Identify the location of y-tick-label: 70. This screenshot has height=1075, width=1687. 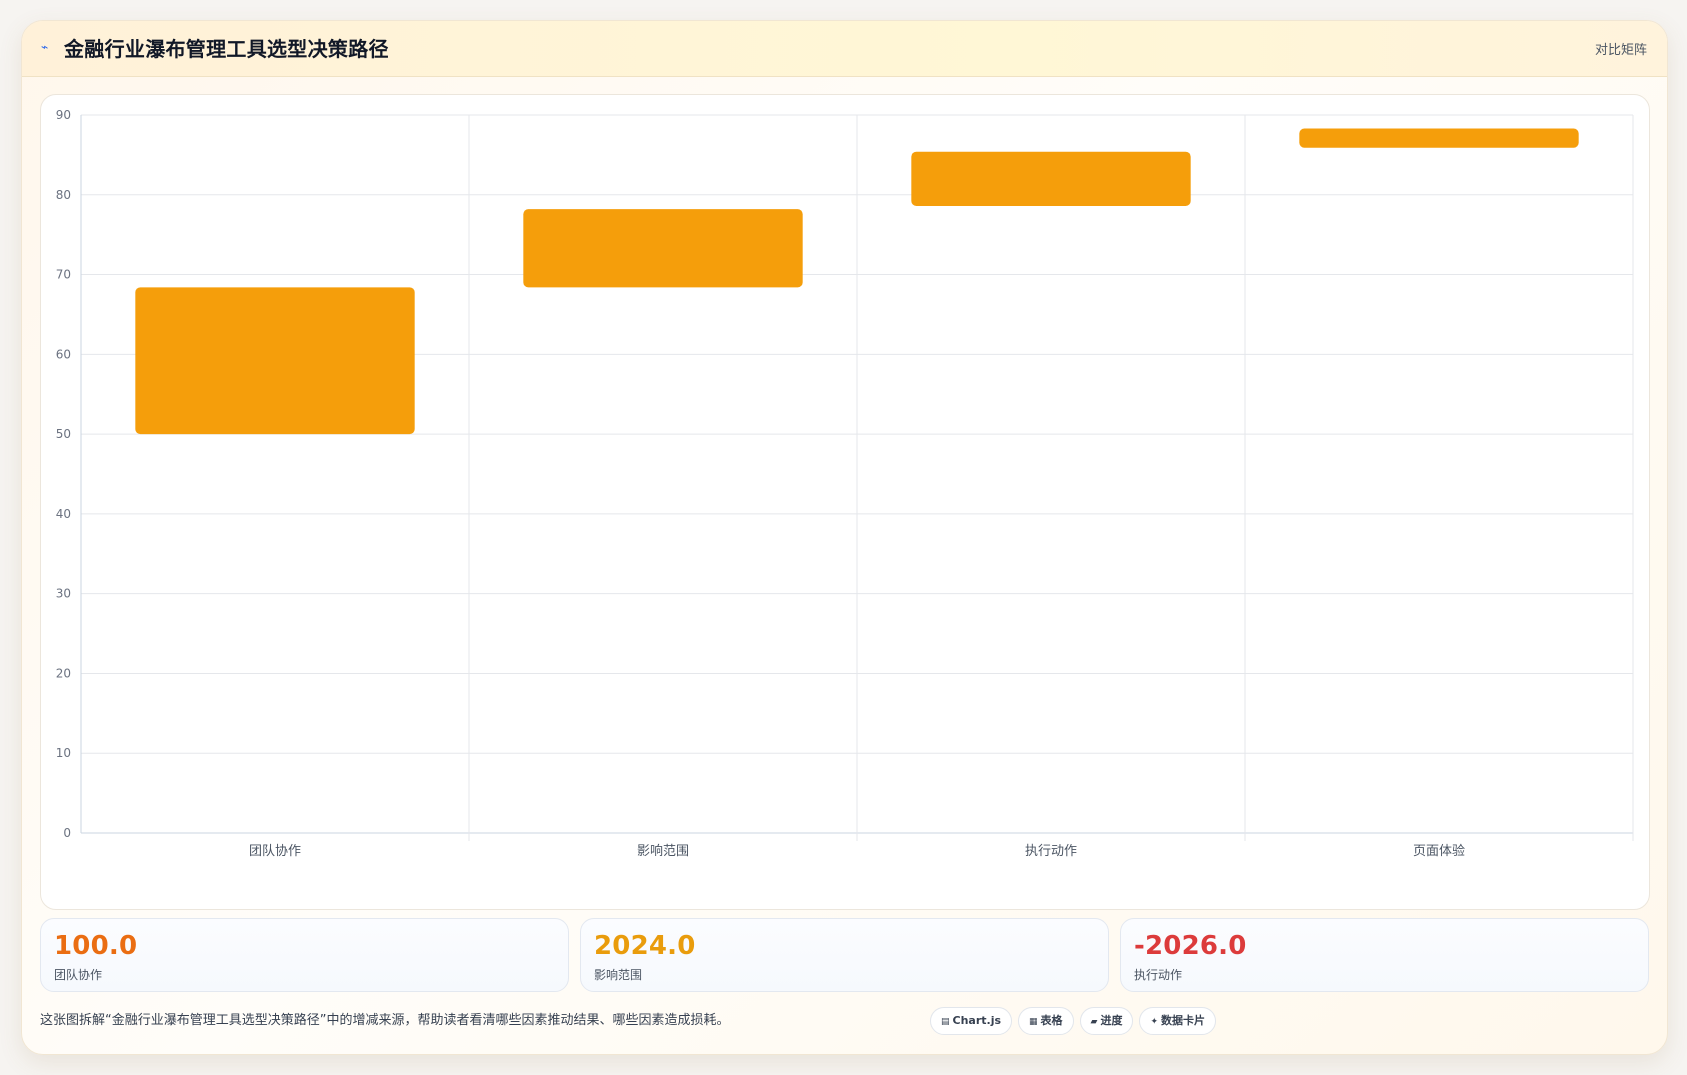
(63, 275).